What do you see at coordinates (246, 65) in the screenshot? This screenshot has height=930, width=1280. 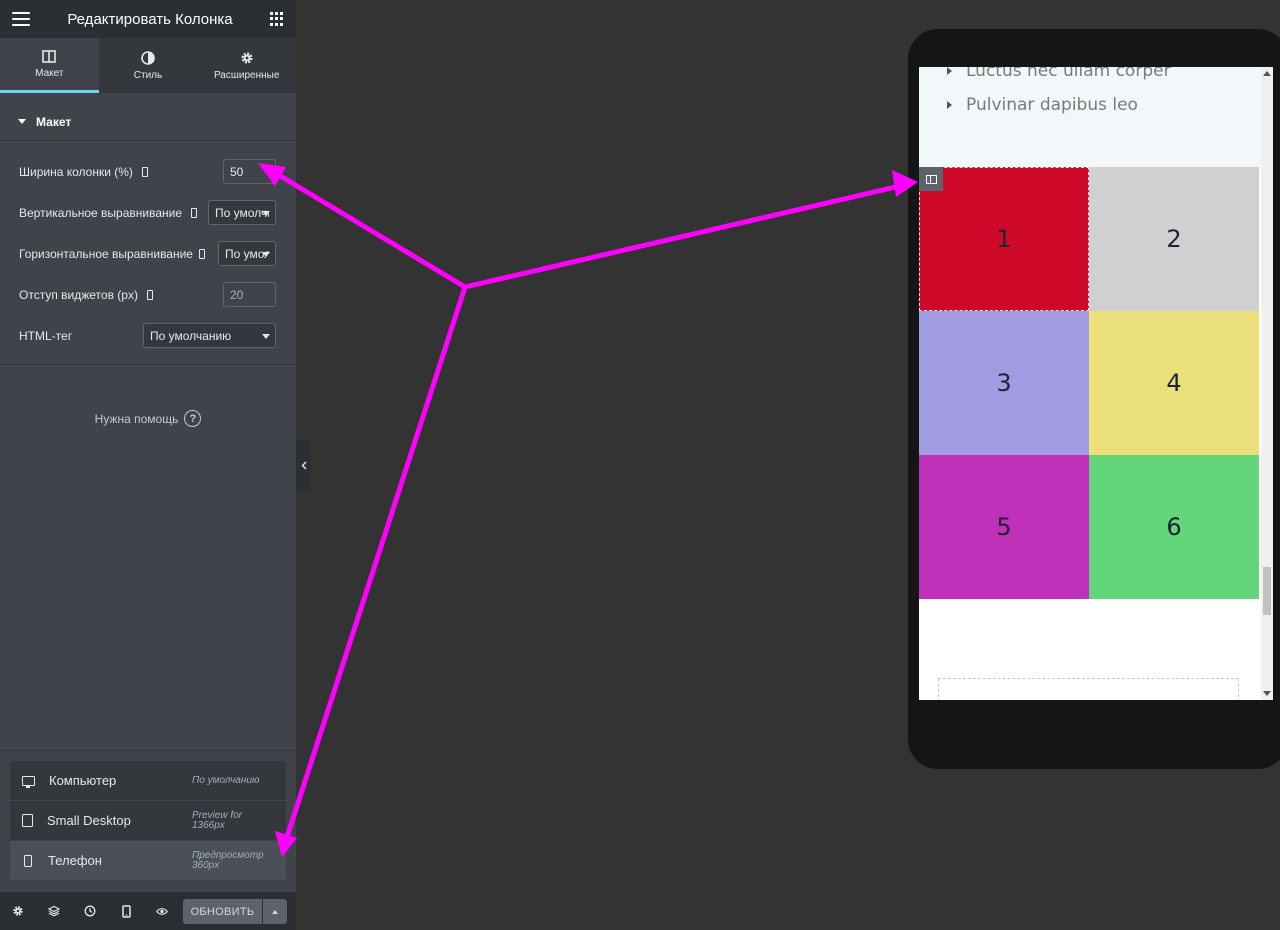 I see `tab-advanced: Расширенные` at bounding box center [246, 65].